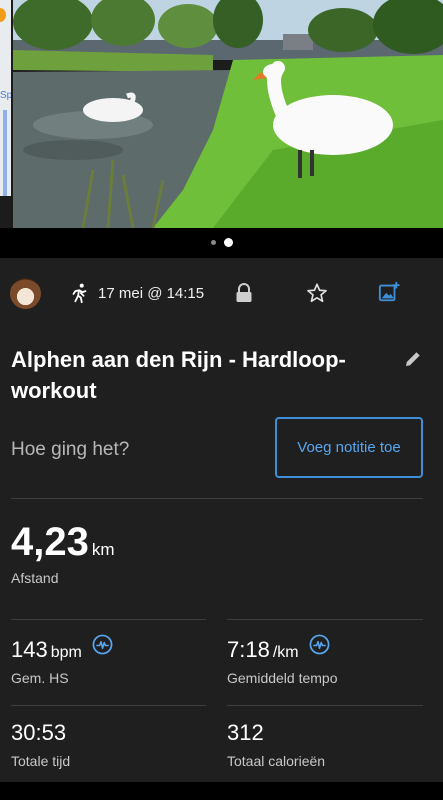 This screenshot has width=443, height=800. What do you see at coordinates (319, 644) in the screenshot?
I see `pace-chart-icon` at bounding box center [319, 644].